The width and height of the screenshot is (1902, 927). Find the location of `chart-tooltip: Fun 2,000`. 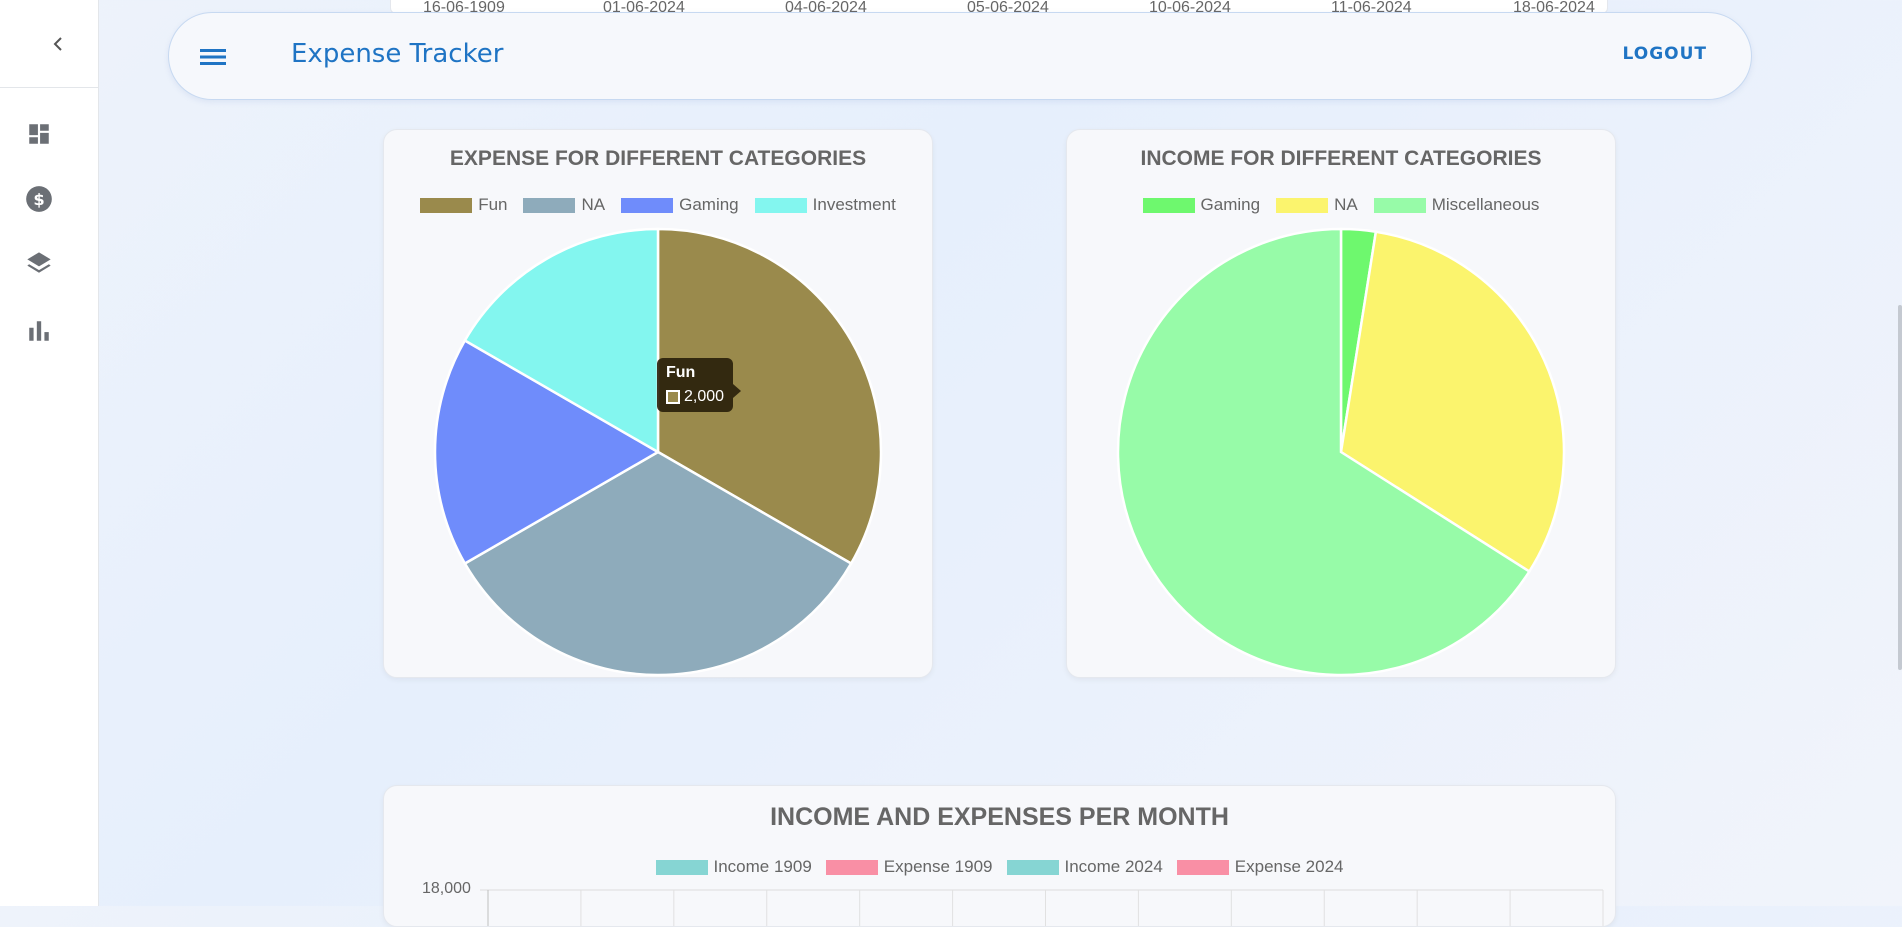

chart-tooltip: Fun 2,000 is located at coordinates (699, 385).